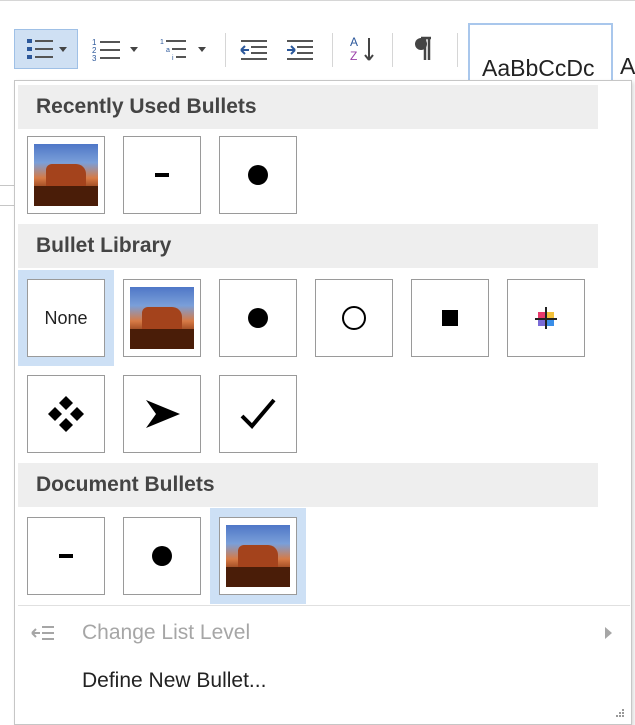  What do you see at coordinates (627, 66) in the screenshot?
I see `style-gallery-next: A` at bounding box center [627, 66].